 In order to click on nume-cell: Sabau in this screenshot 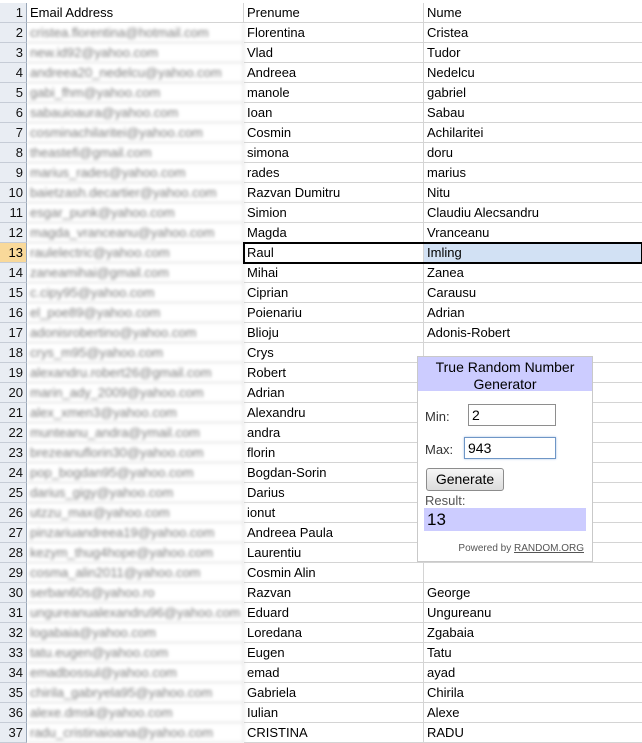, I will do `click(533, 113)`.